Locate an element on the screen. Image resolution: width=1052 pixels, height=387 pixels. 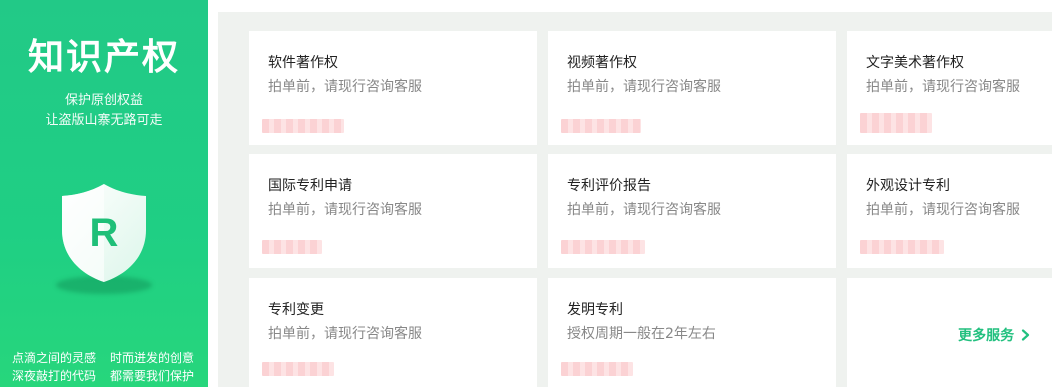
slogan-text: 深夜敲打的代码 is located at coordinates (54, 376).